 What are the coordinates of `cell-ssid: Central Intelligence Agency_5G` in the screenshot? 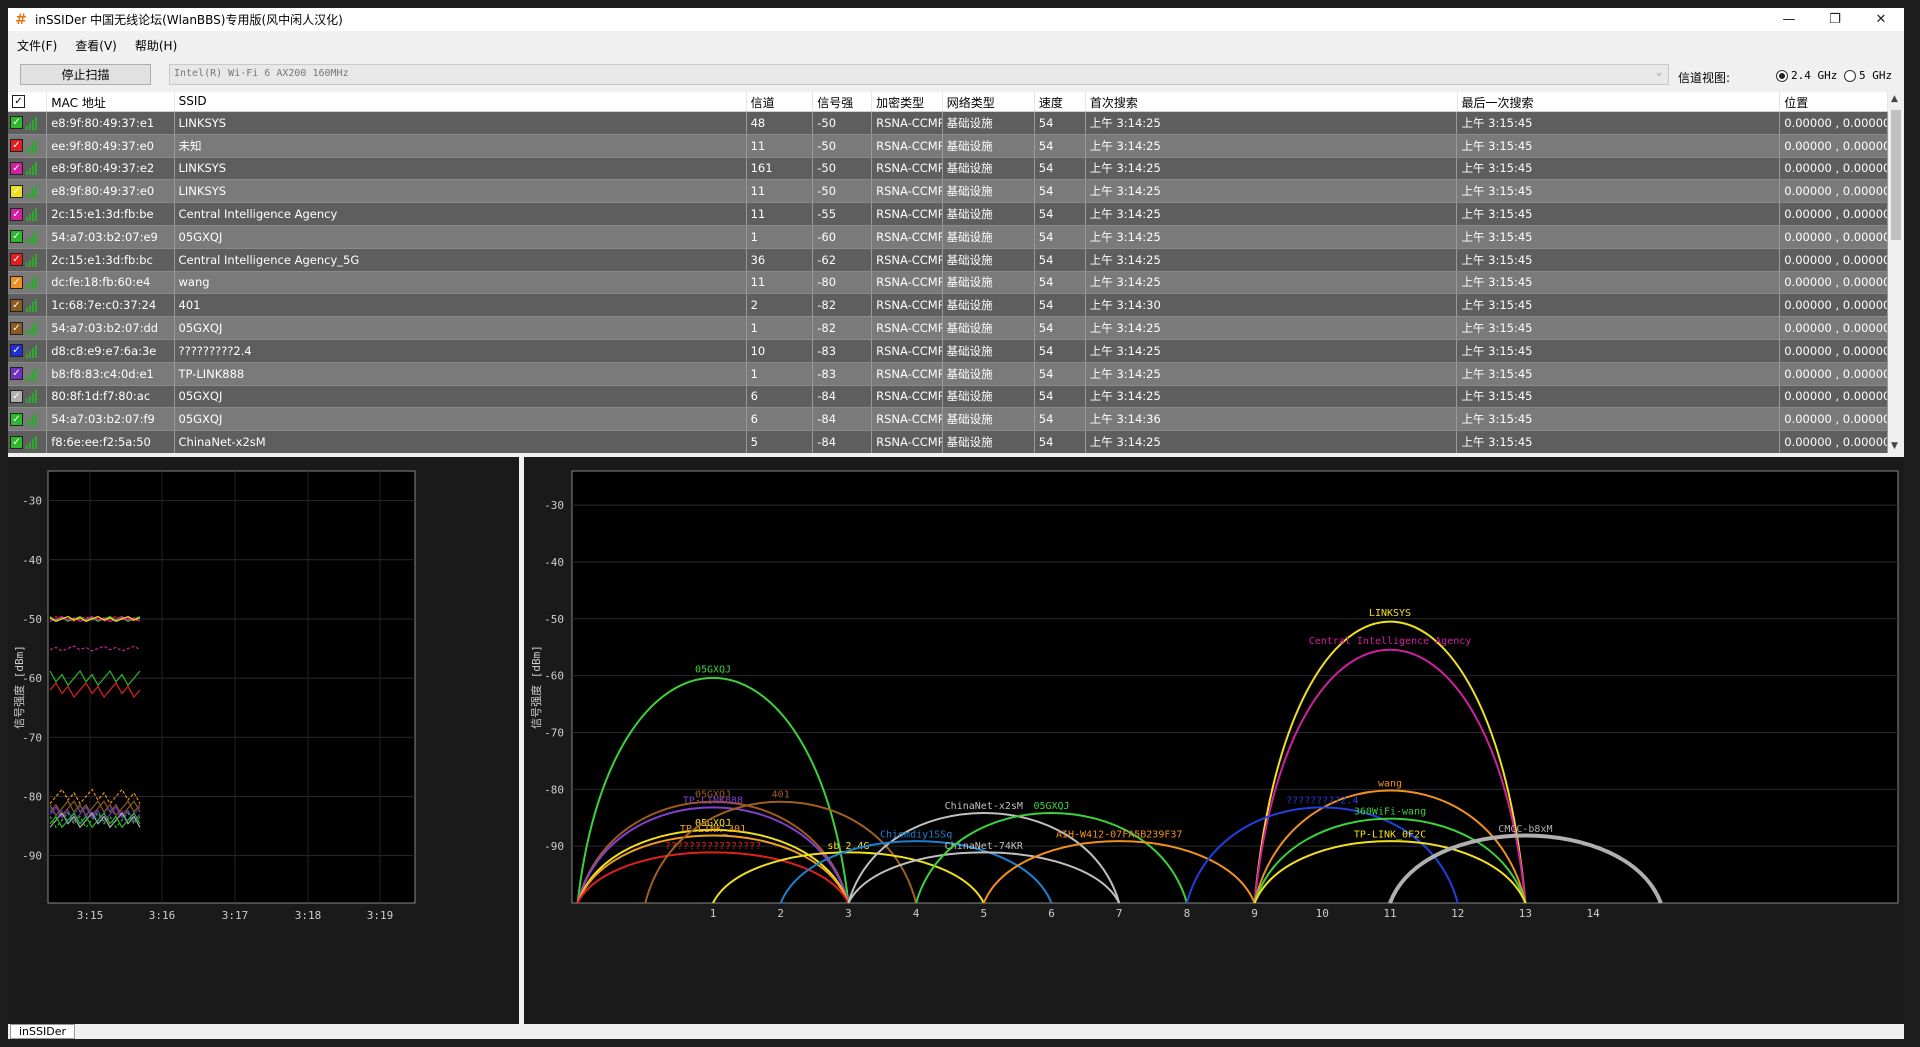 It's located at (461, 259).